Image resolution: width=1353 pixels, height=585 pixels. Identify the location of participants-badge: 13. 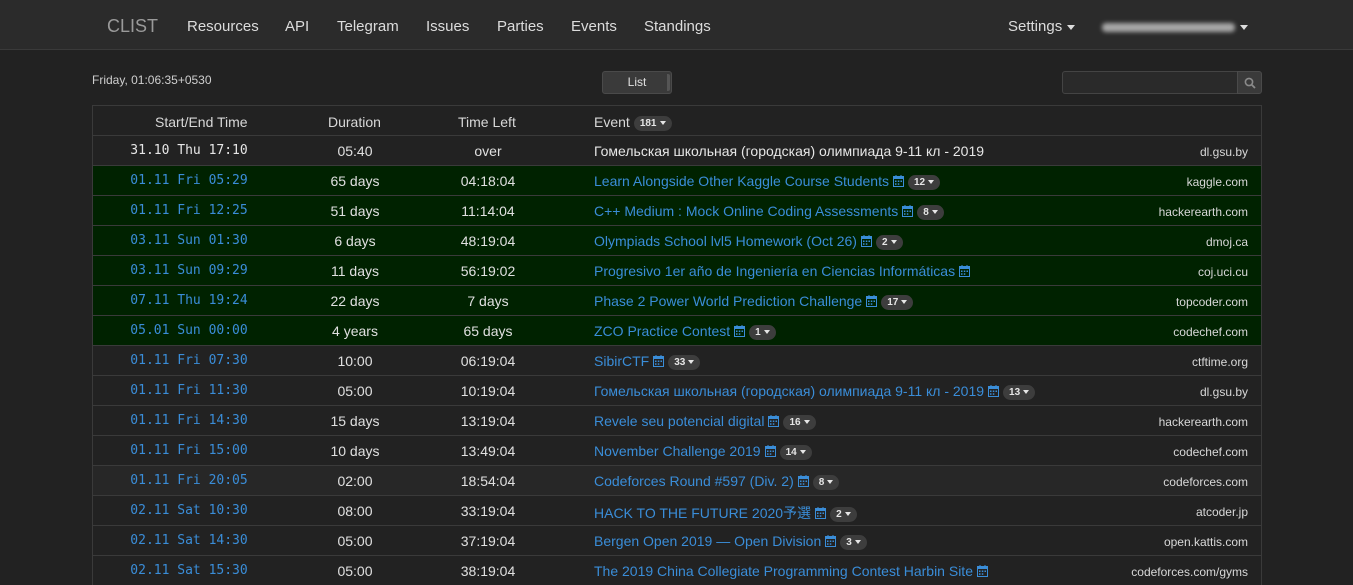
(1019, 392).